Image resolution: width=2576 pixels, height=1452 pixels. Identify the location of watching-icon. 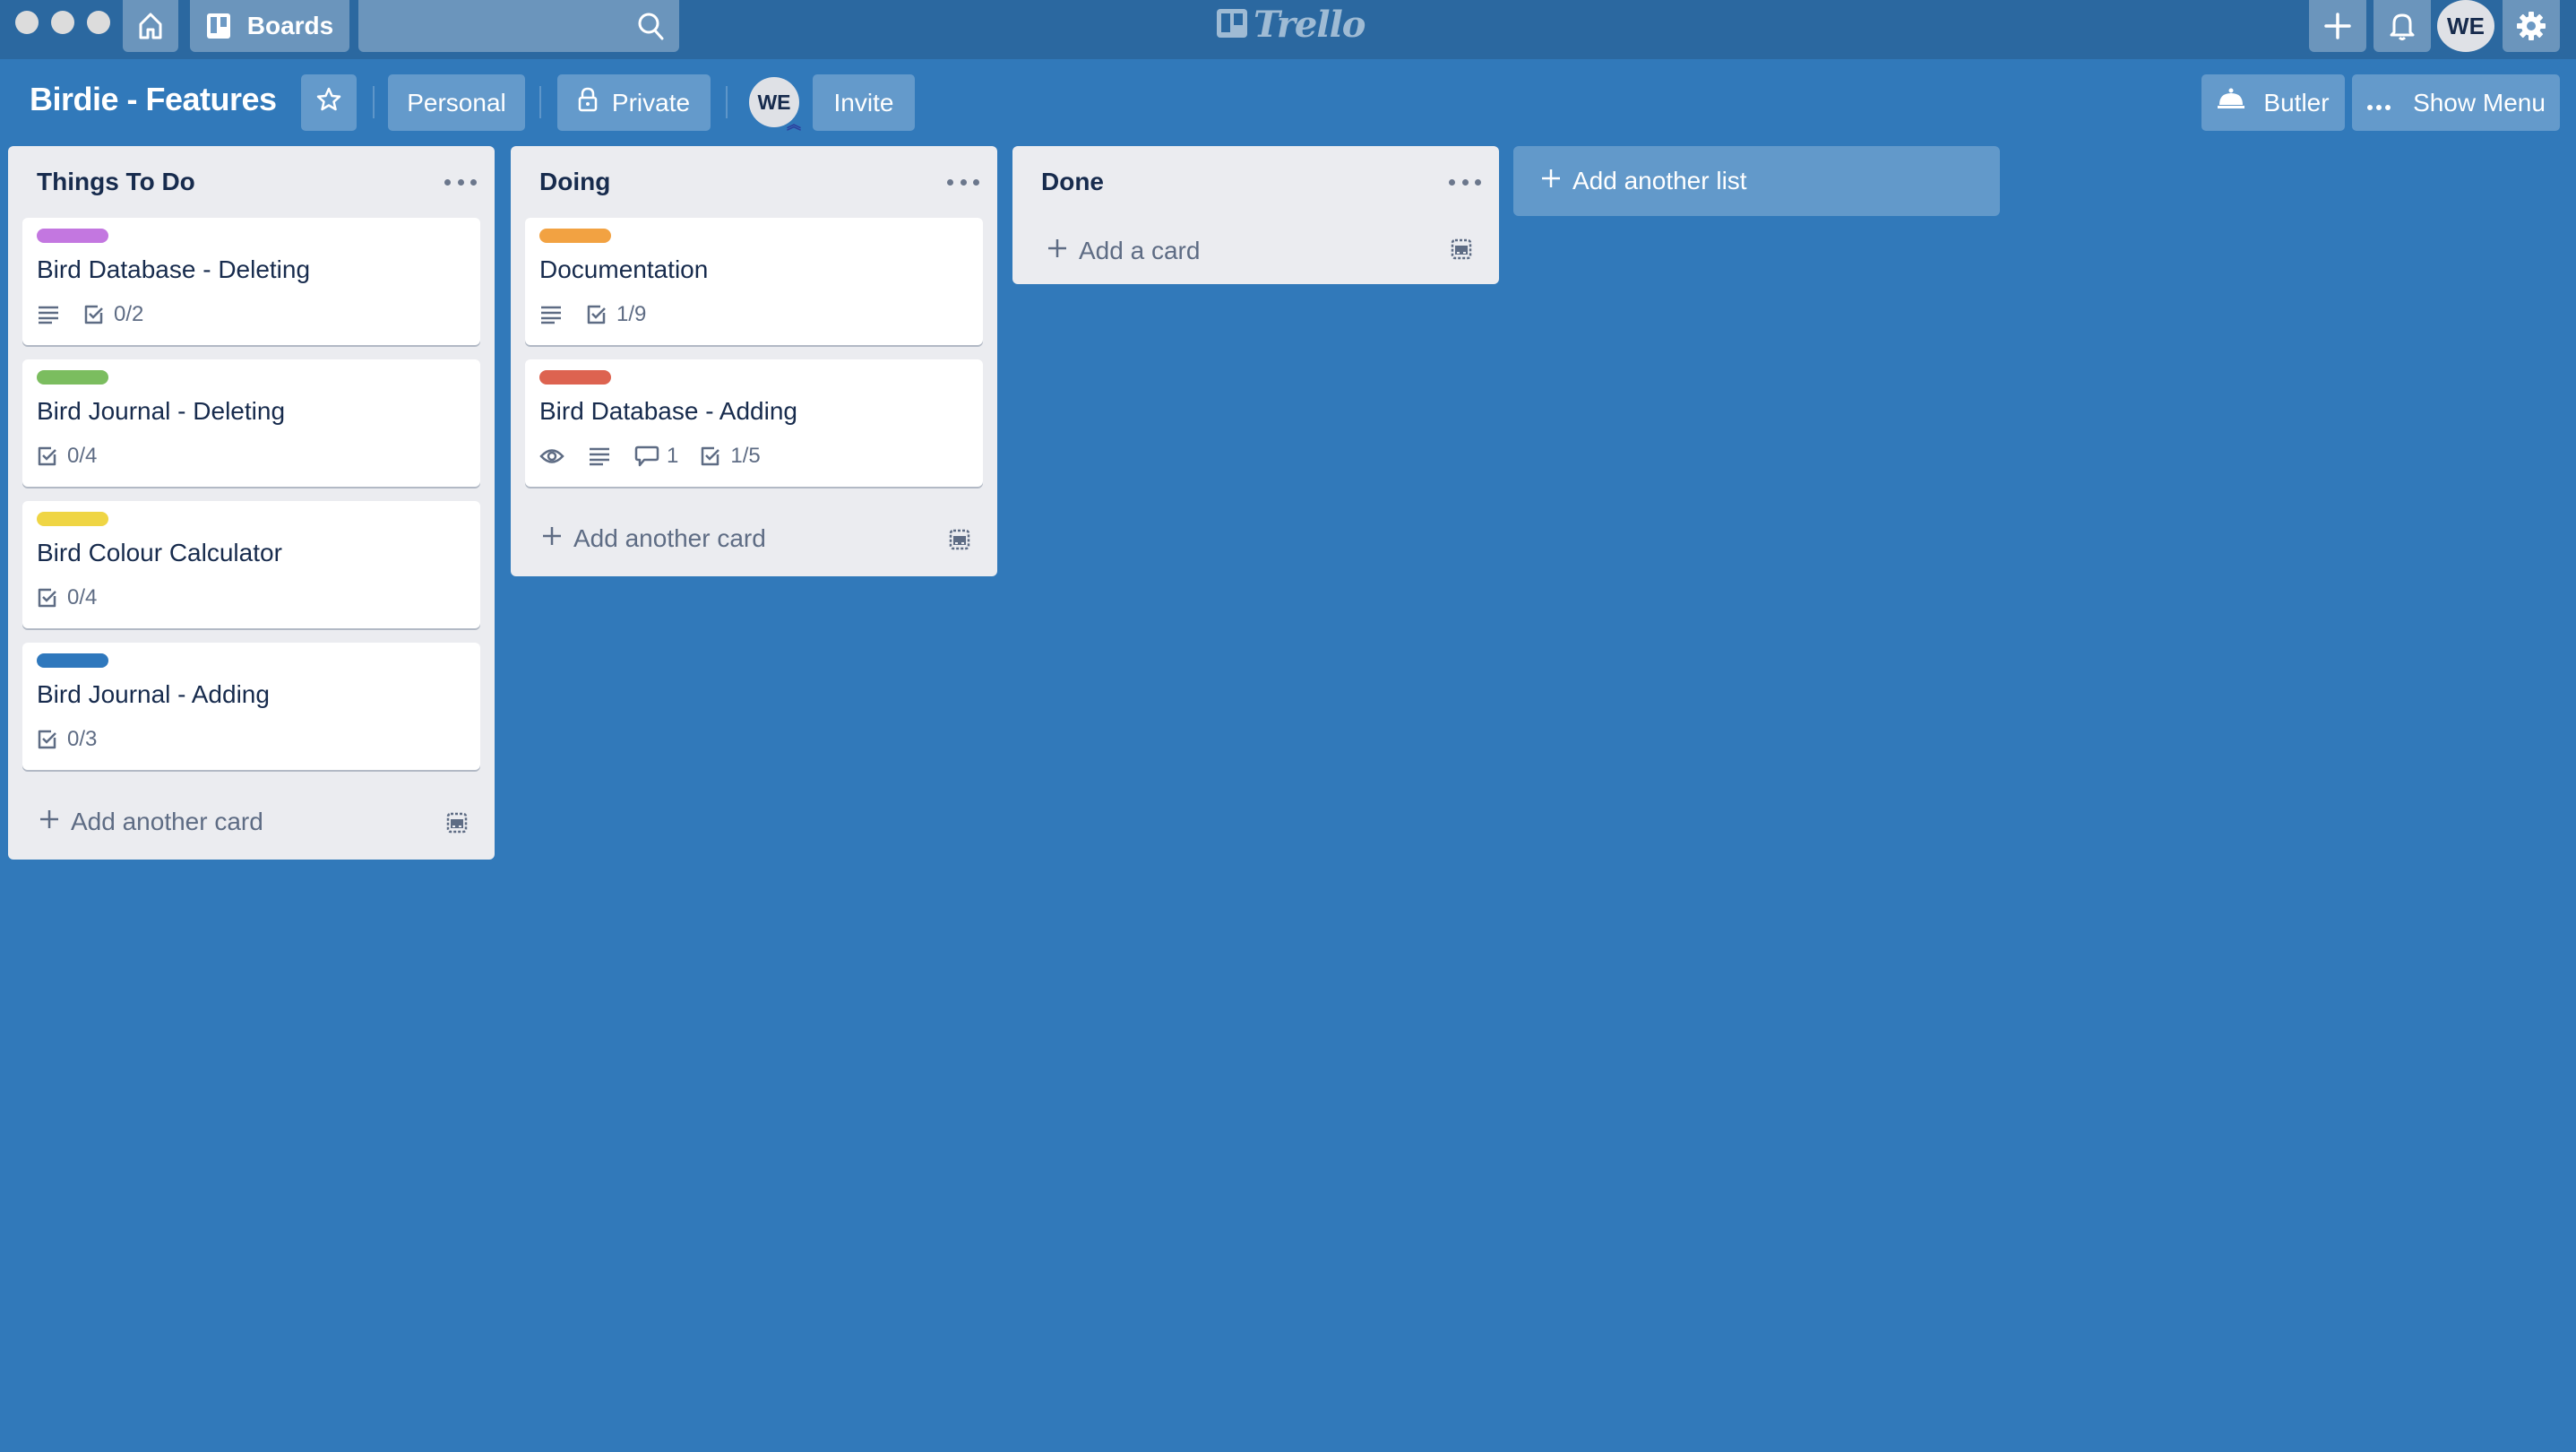
(551, 456).